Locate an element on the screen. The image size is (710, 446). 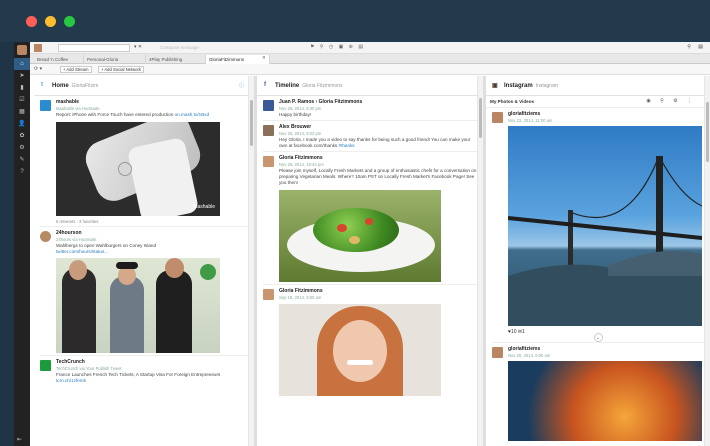
bridge-photo is located at coordinates (605, 226).